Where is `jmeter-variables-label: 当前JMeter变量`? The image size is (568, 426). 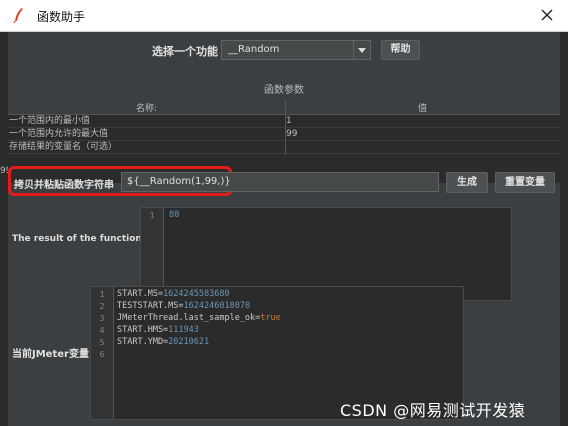
jmeter-variables-label: 当前JMeter变量 is located at coordinates (50, 354).